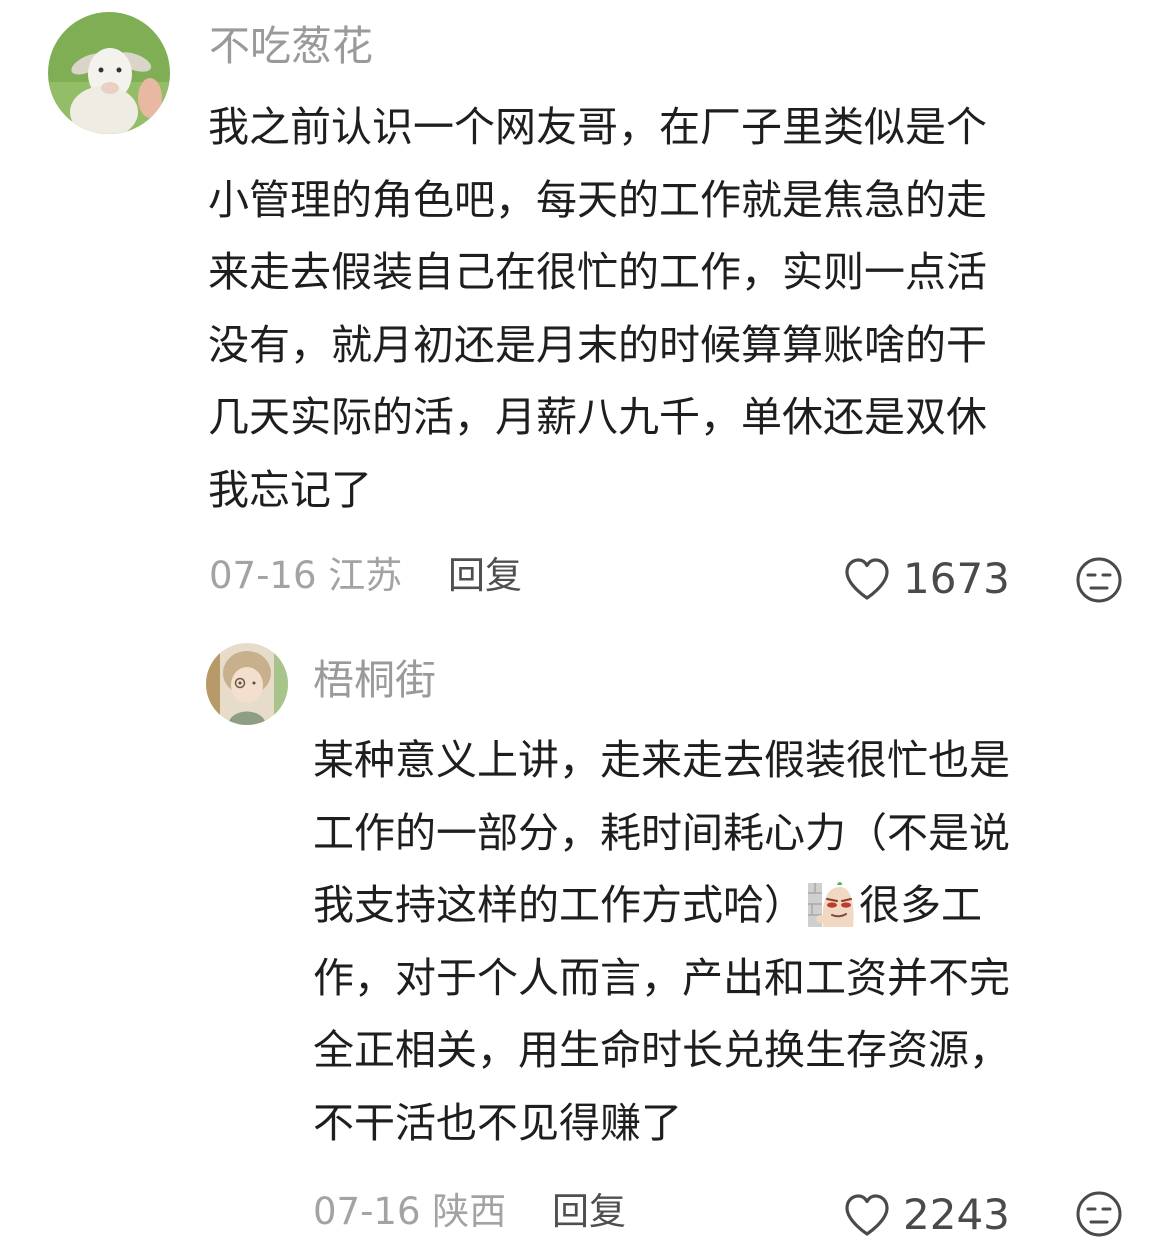  Describe the element at coordinates (831, 904) in the screenshot. I see `smug-face-emoji-icon` at that location.